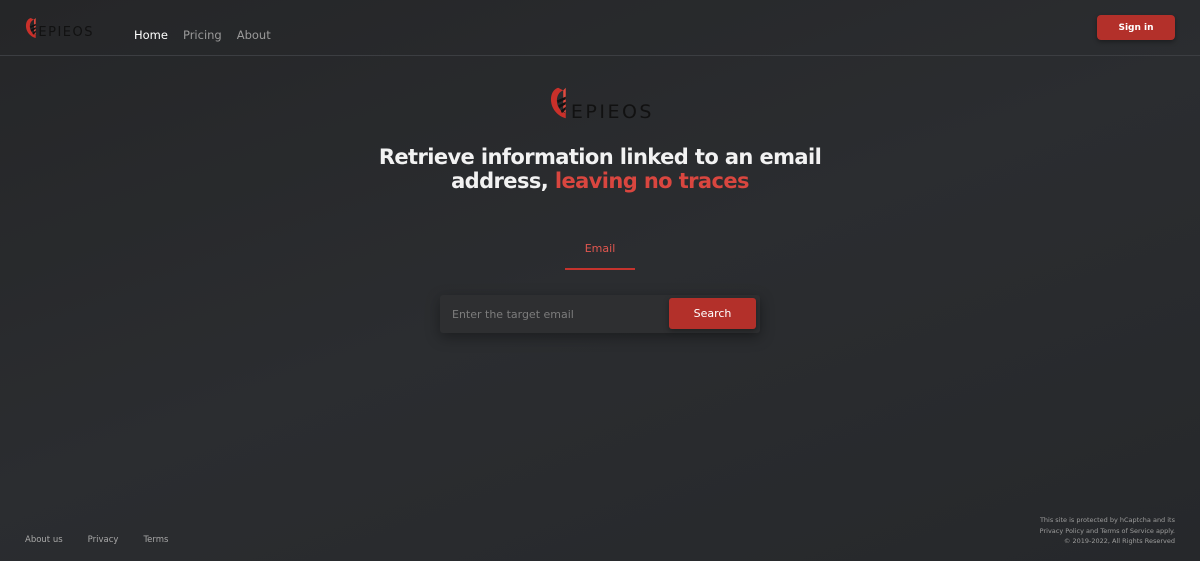 The width and height of the screenshot is (1200, 561). I want to click on nav-pricing: Pricing, so click(202, 35).